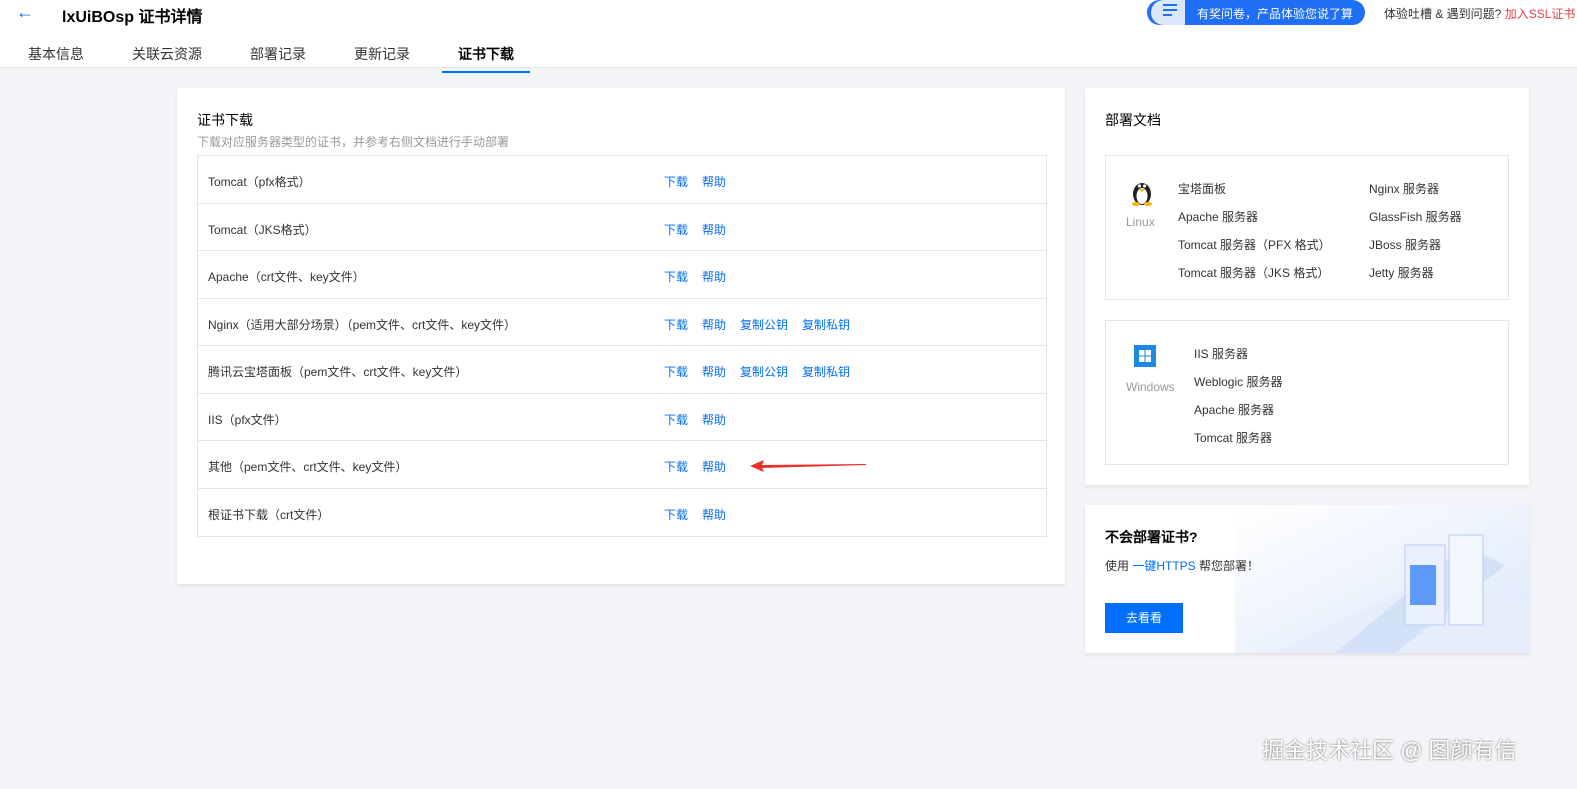  Describe the element at coordinates (167, 54) in the screenshot. I see `tab-related-resources: 关联云资源` at that location.